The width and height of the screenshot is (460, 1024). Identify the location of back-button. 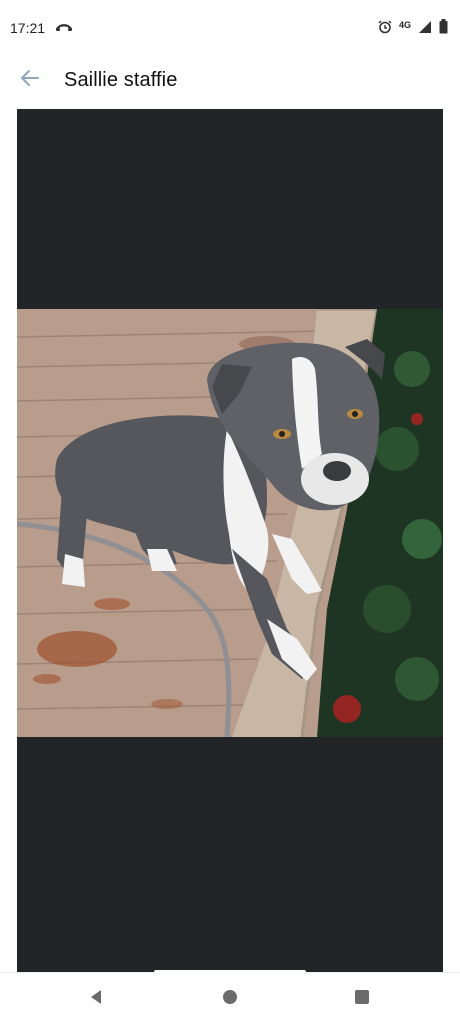
(30, 80).